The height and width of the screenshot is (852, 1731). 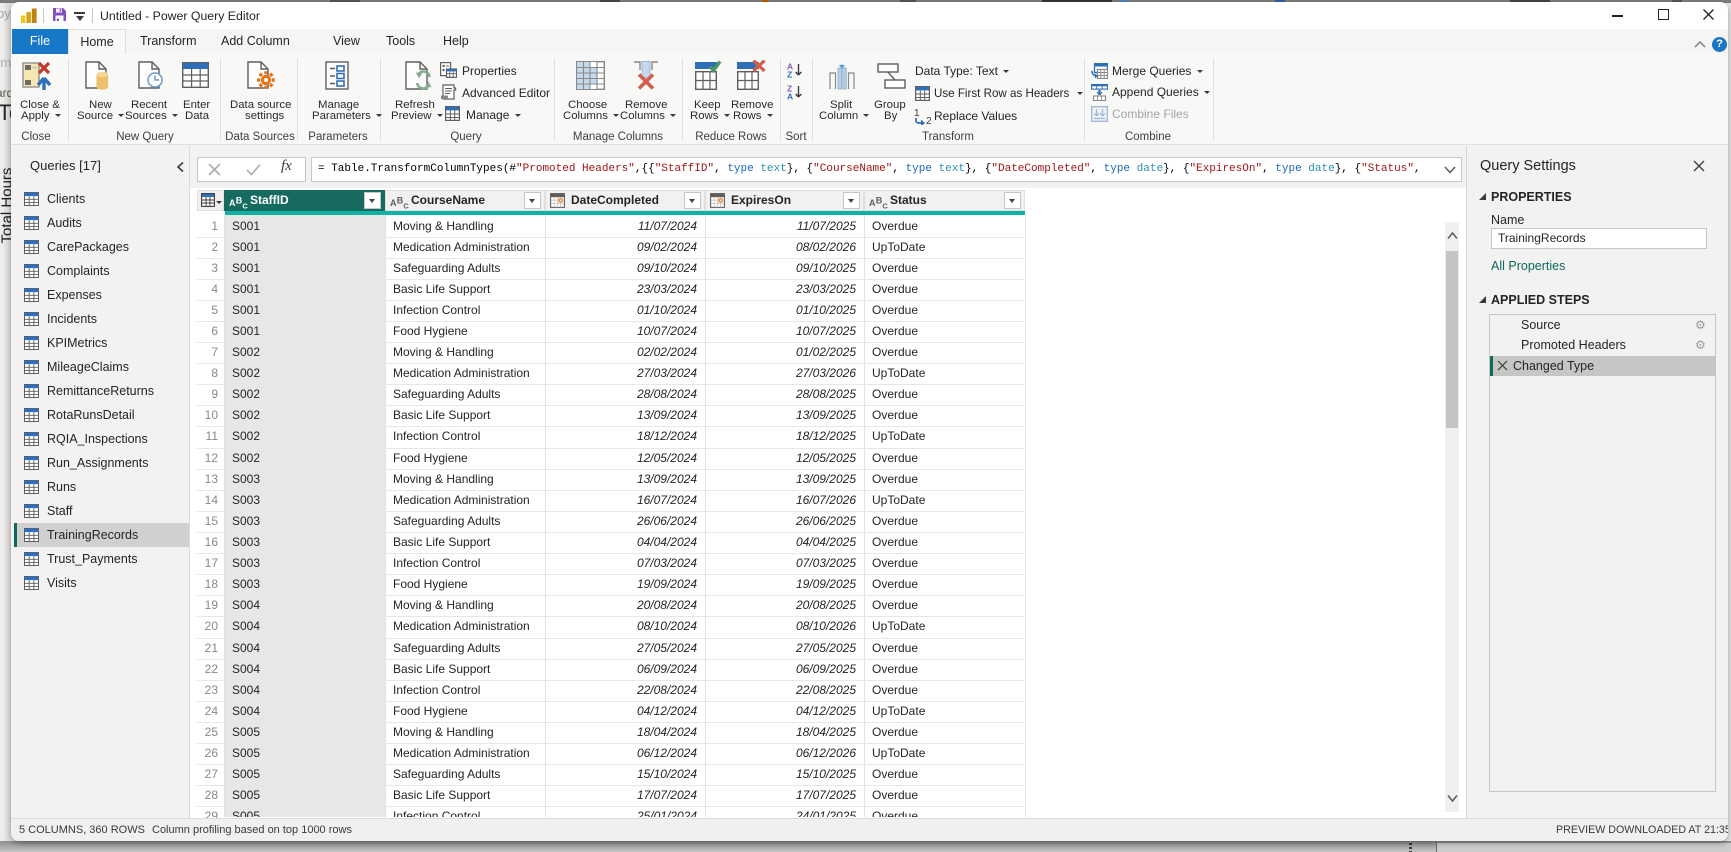 I want to click on svg-text: 1, so click(x=917, y=113).